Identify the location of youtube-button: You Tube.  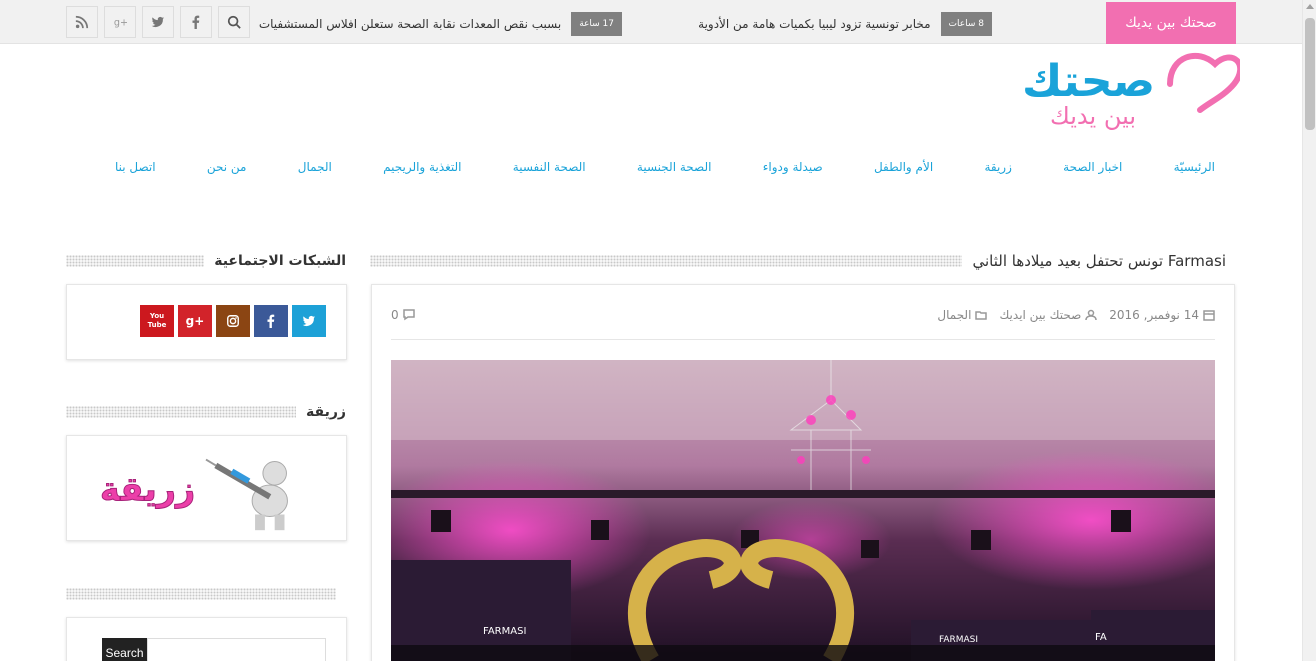
(157, 321).